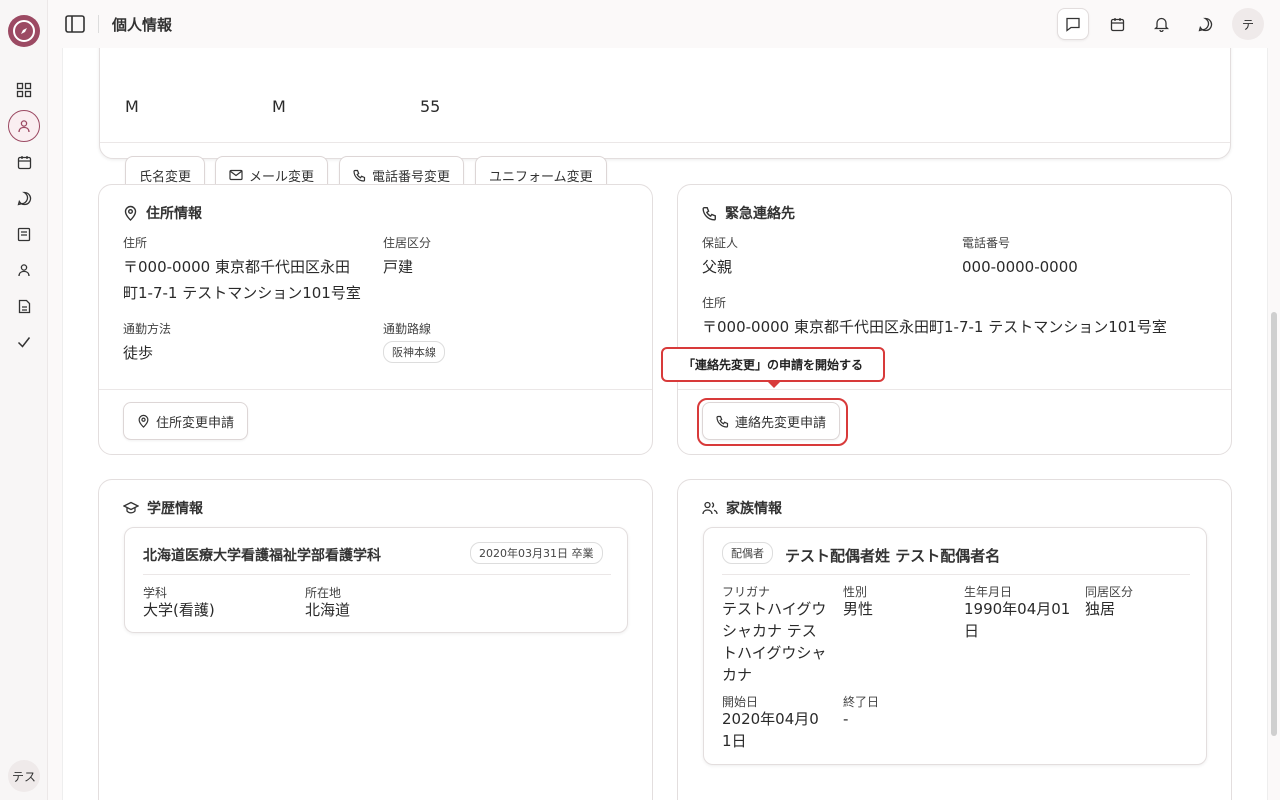 The image size is (1280, 800). I want to click on message-icon, so click(1073, 24).